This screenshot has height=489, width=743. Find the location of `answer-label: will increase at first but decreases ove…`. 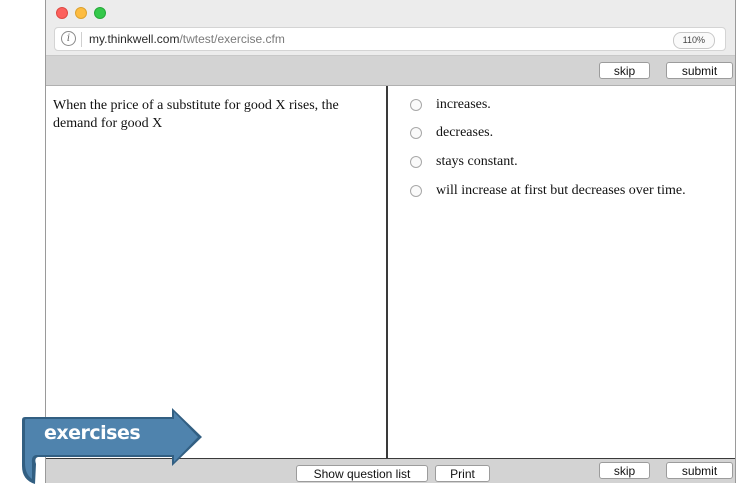

answer-label: will increase at first but decreases ove… is located at coordinates (561, 190).